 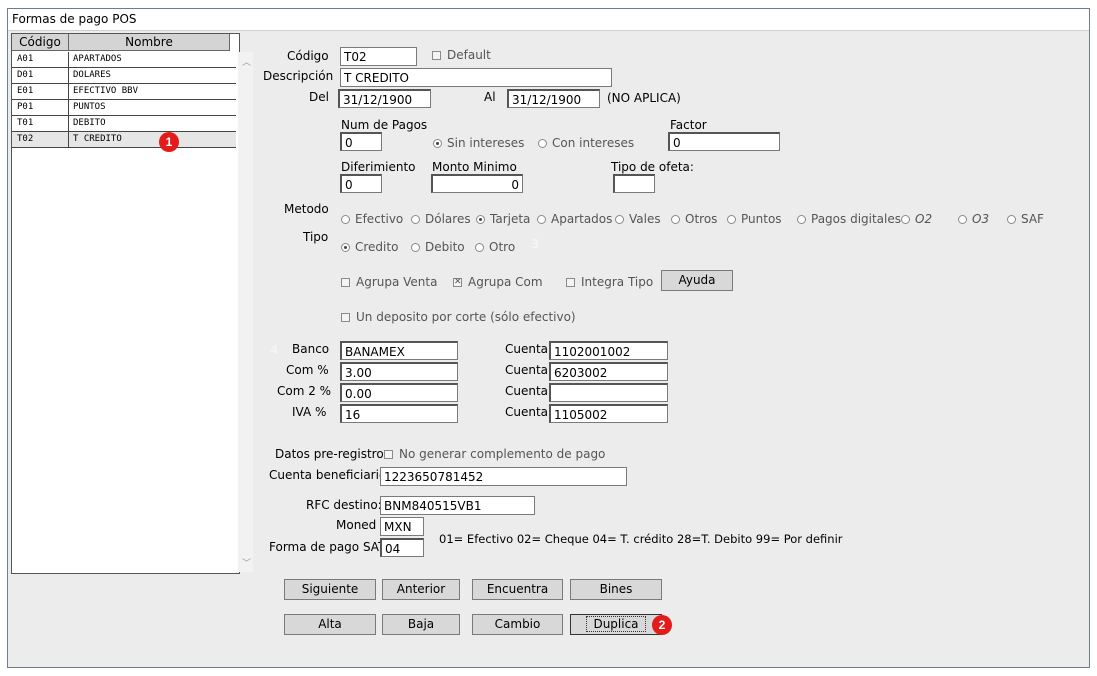 I want to click on banco-input: BANAMEX, so click(x=399, y=350).